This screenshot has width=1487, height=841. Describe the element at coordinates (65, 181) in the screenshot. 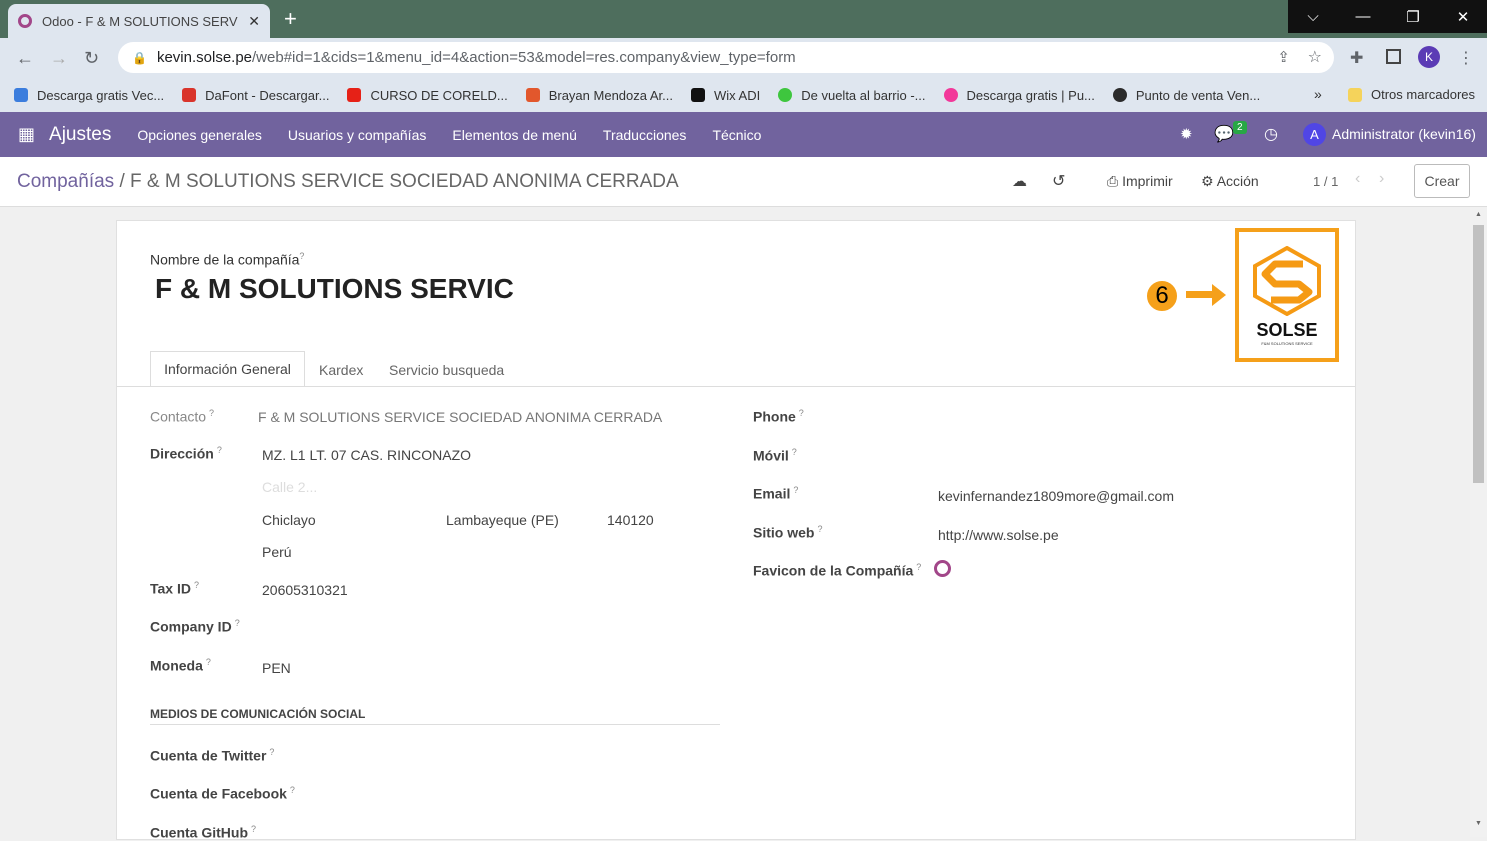

I see `breadcrumb-parent: Compañías` at that location.